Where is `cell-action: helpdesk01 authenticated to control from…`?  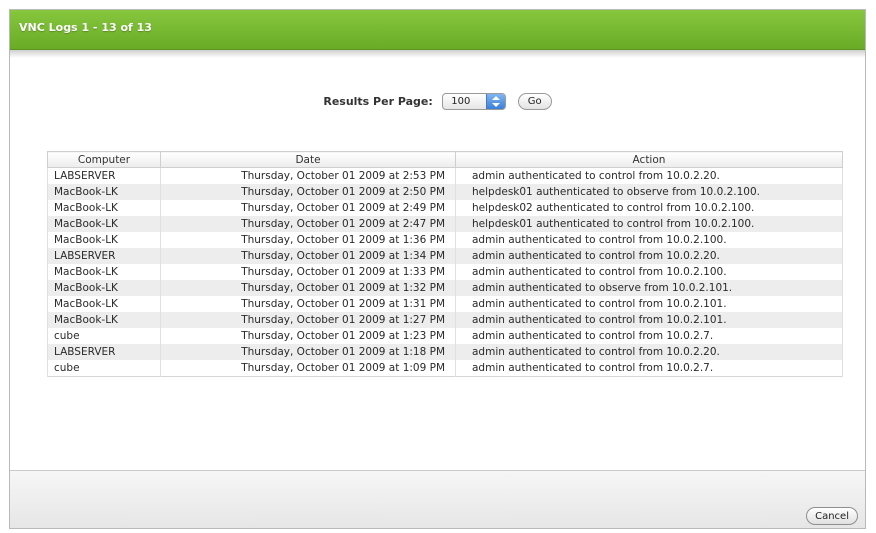 cell-action: helpdesk01 authenticated to control from… is located at coordinates (649, 224).